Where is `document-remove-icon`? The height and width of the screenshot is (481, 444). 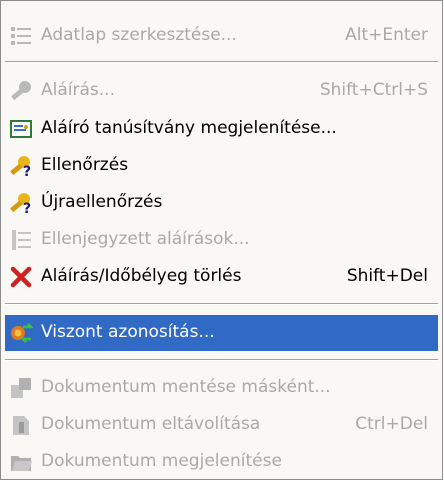 document-remove-icon is located at coordinates (21, 425).